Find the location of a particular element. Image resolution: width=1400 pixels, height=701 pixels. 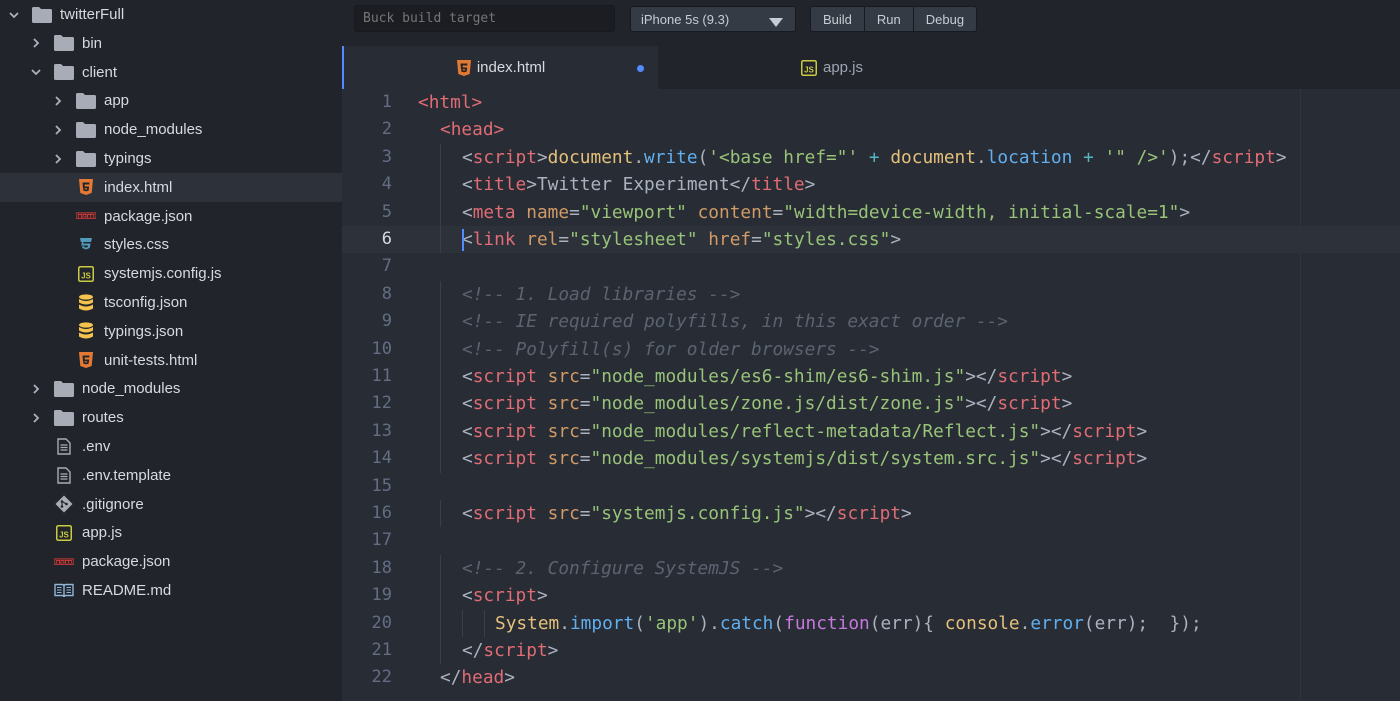

tree-item: JS systemjs.config.js is located at coordinates (171, 273).